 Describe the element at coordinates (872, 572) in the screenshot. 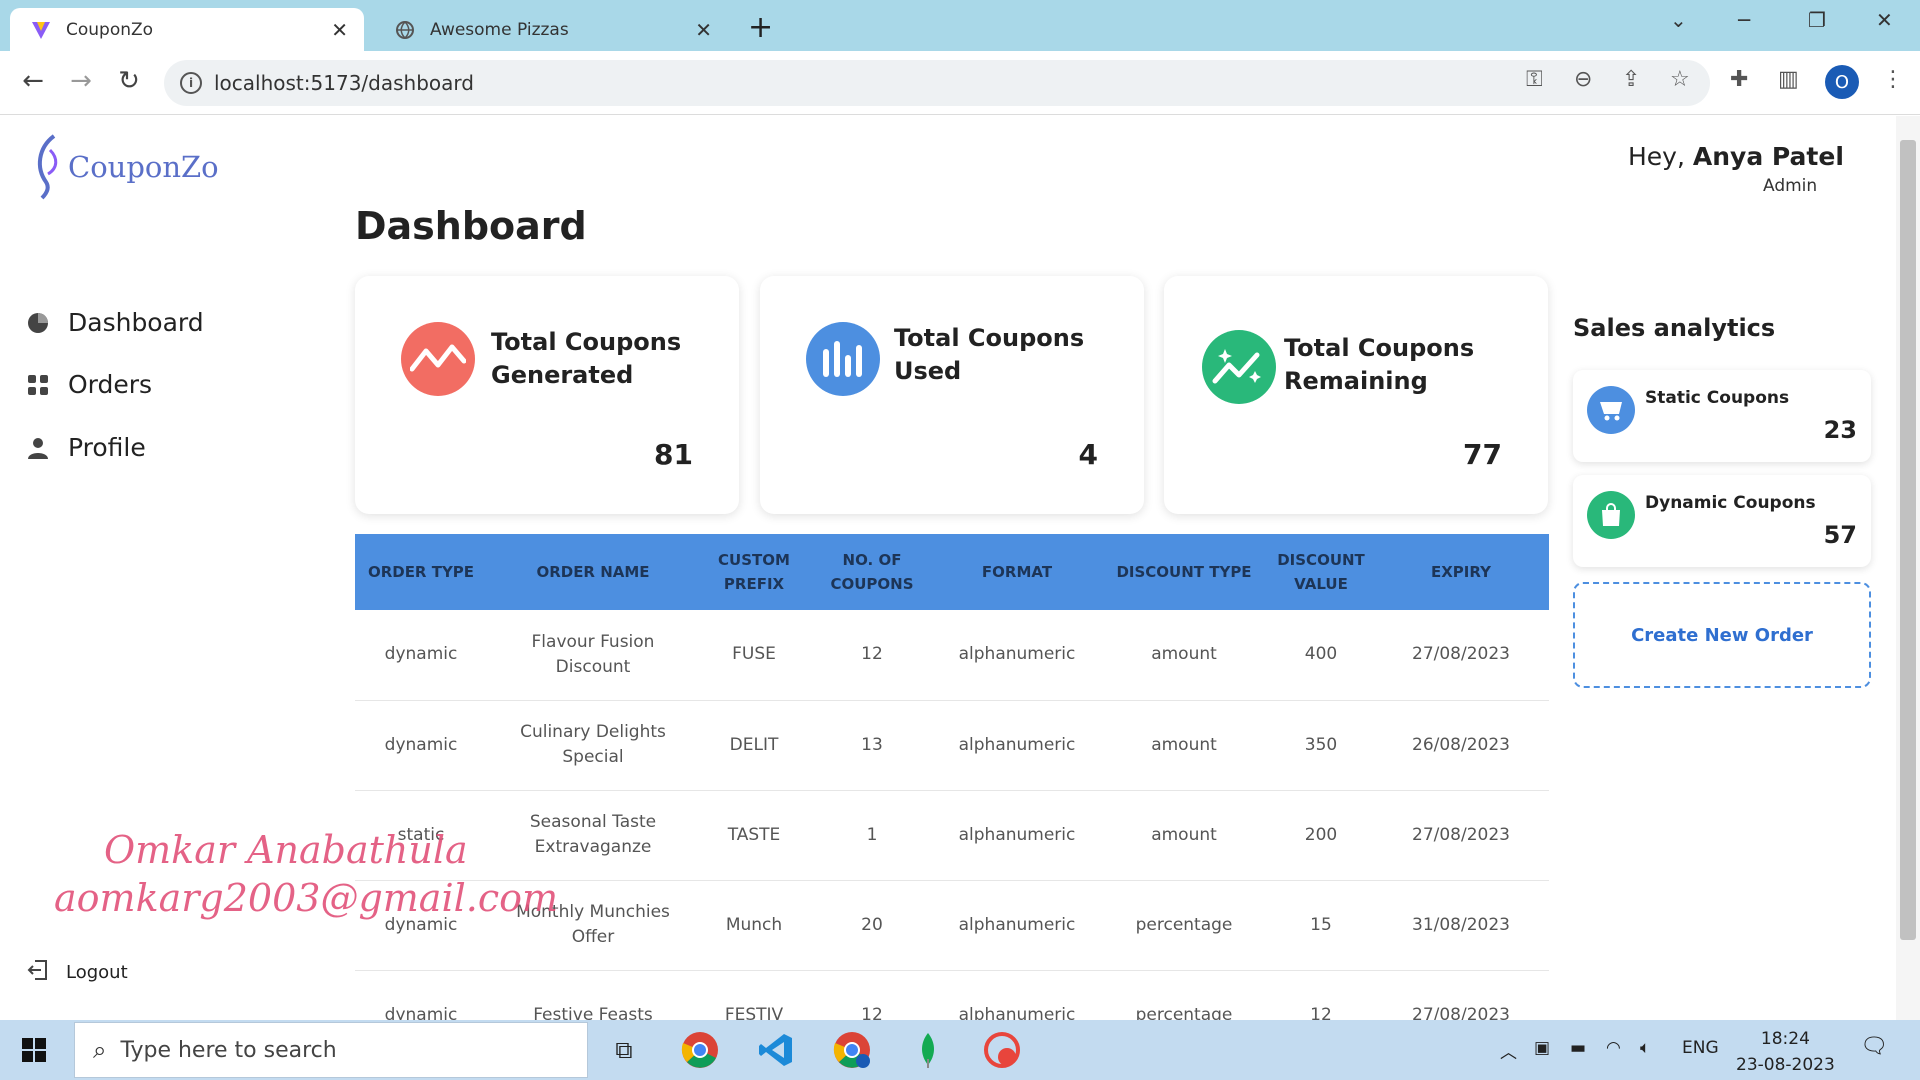

I see `column-header: NO. OF COUPONS` at that location.